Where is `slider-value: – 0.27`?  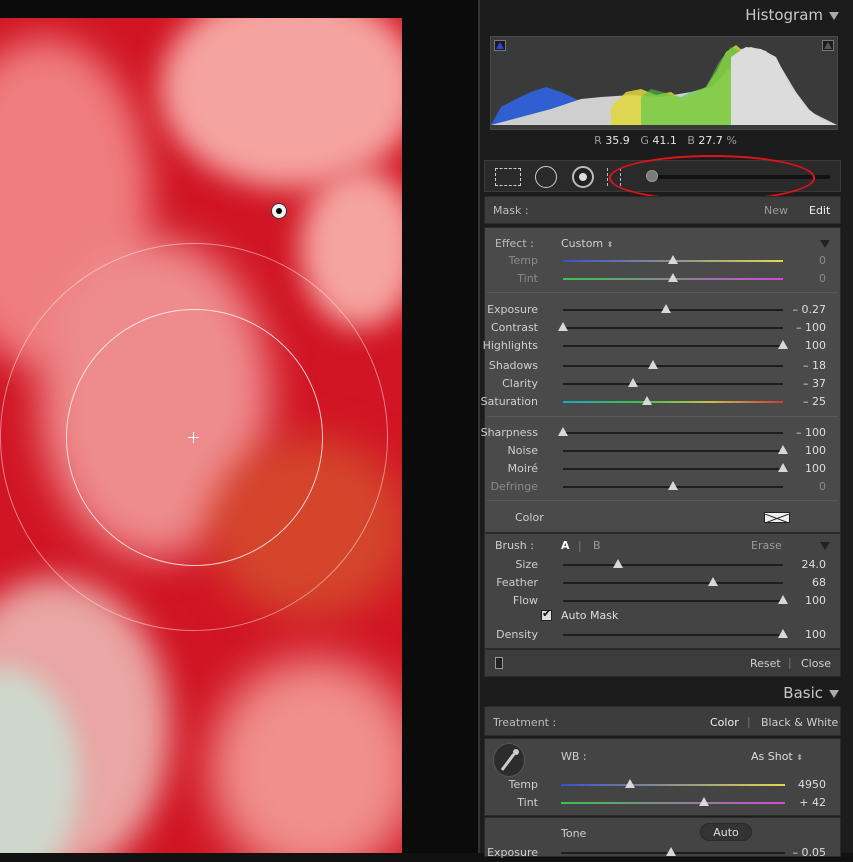
slider-value: – 0.27 is located at coordinates (810, 309).